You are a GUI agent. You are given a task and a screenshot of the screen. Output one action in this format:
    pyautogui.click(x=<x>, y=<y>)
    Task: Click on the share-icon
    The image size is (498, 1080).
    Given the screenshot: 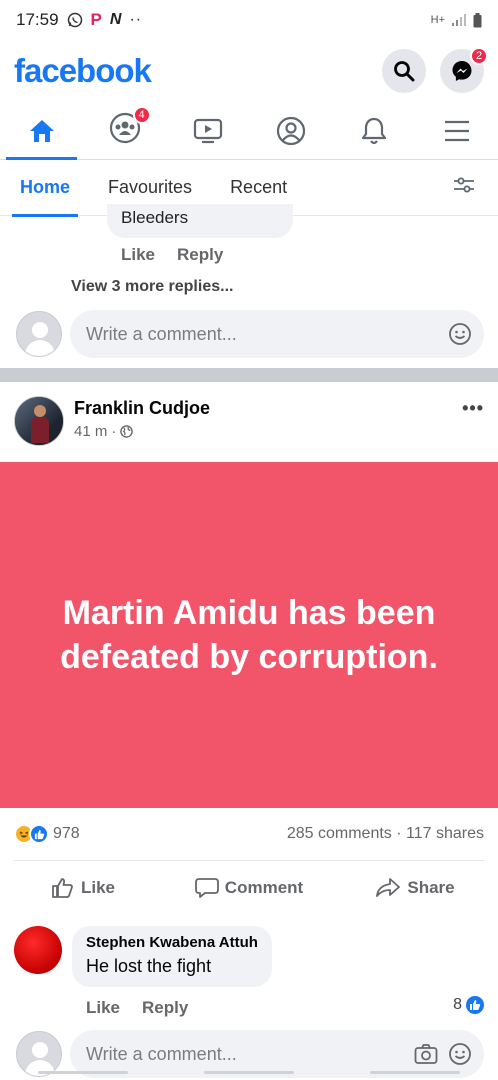 What is the action you would take?
    pyautogui.click(x=388, y=887)
    